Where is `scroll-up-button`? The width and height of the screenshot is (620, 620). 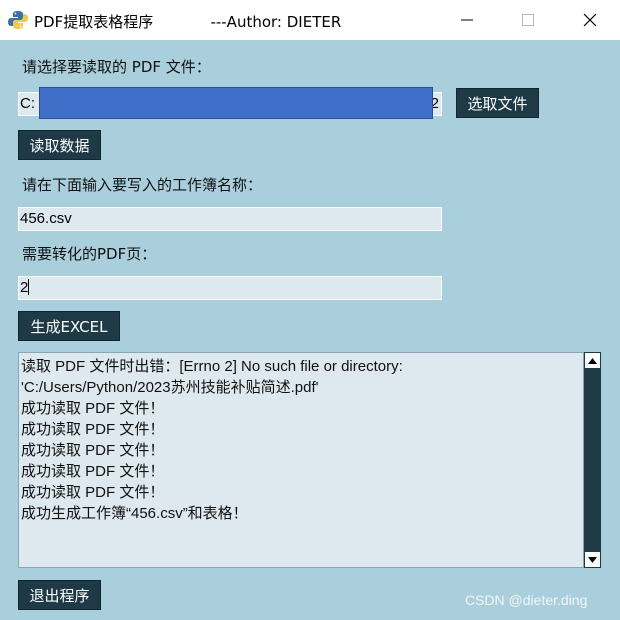
scroll-up-button is located at coordinates (592, 360).